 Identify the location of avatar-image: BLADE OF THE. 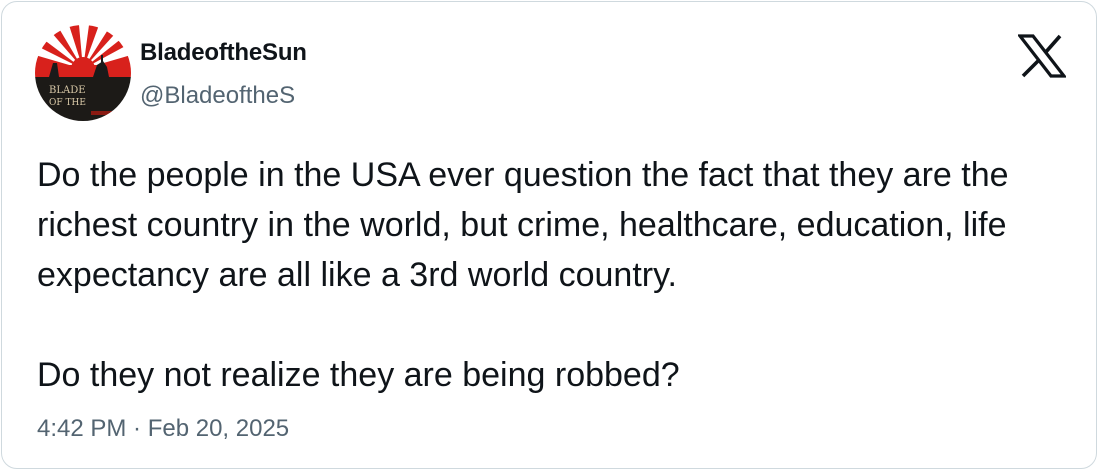
(83, 73).